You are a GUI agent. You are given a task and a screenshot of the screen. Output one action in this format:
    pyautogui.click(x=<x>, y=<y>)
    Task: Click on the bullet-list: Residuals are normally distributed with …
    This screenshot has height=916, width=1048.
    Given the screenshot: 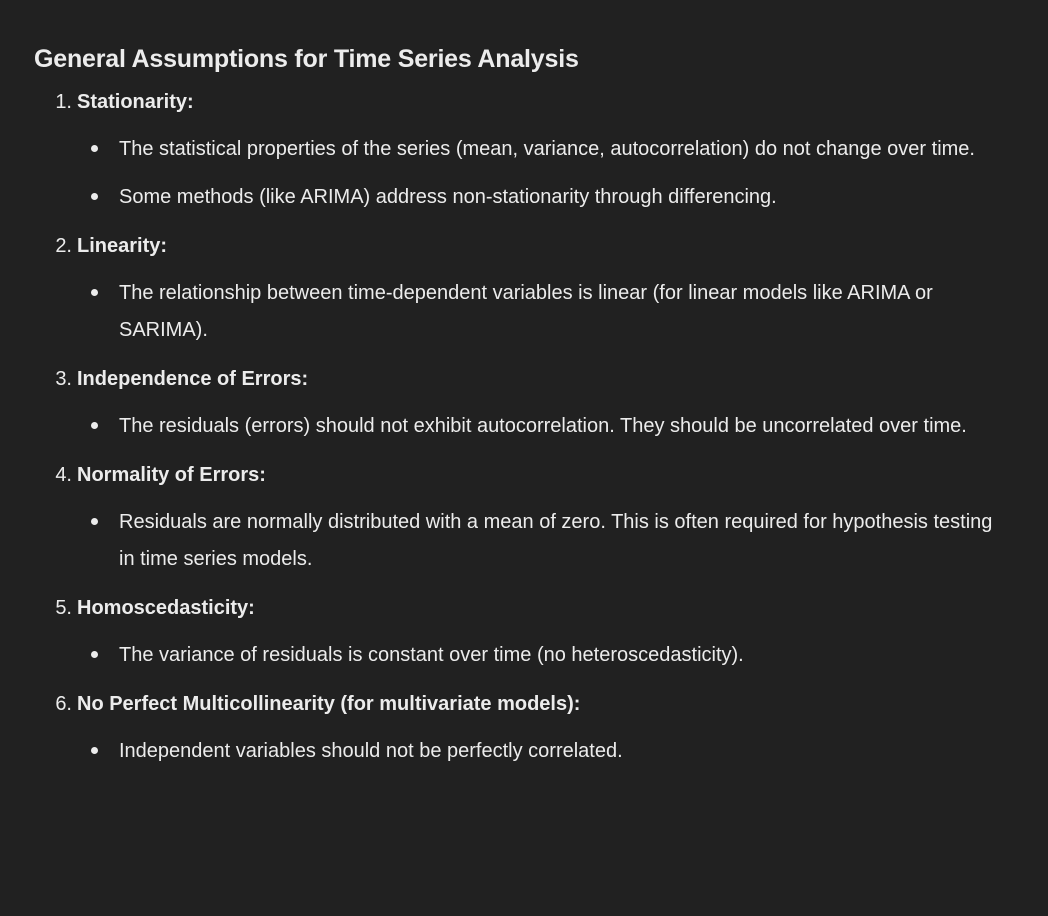 What is the action you would take?
    pyautogui.click(x=535, y=541)
    